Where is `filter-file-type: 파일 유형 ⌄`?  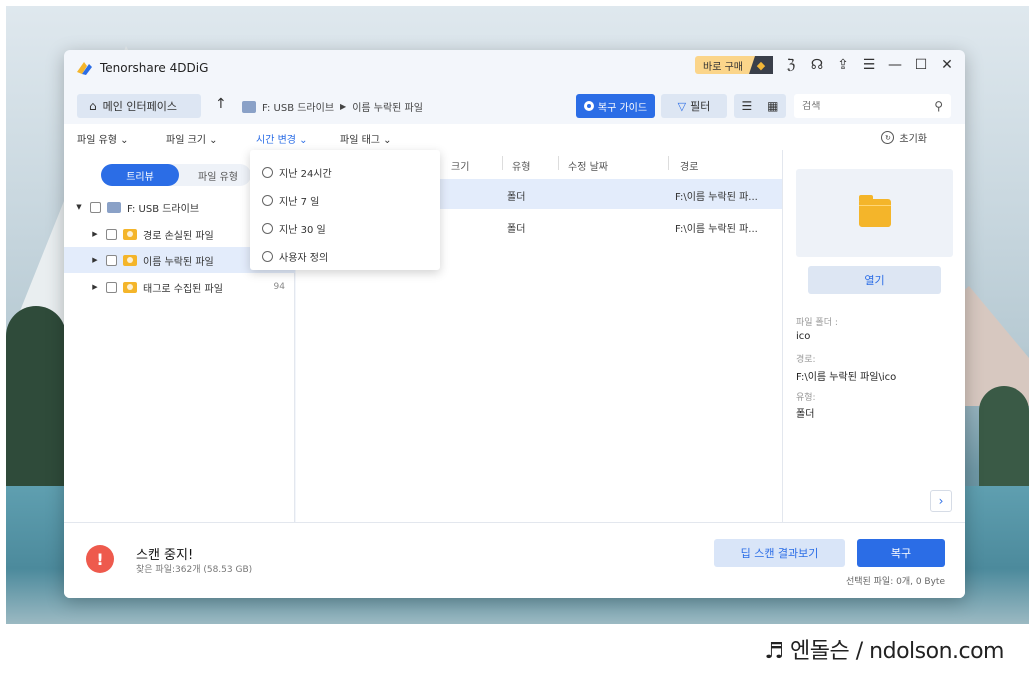 filter-file-type: 파일 유형 ⌄ is located at coordinates (103, 138).